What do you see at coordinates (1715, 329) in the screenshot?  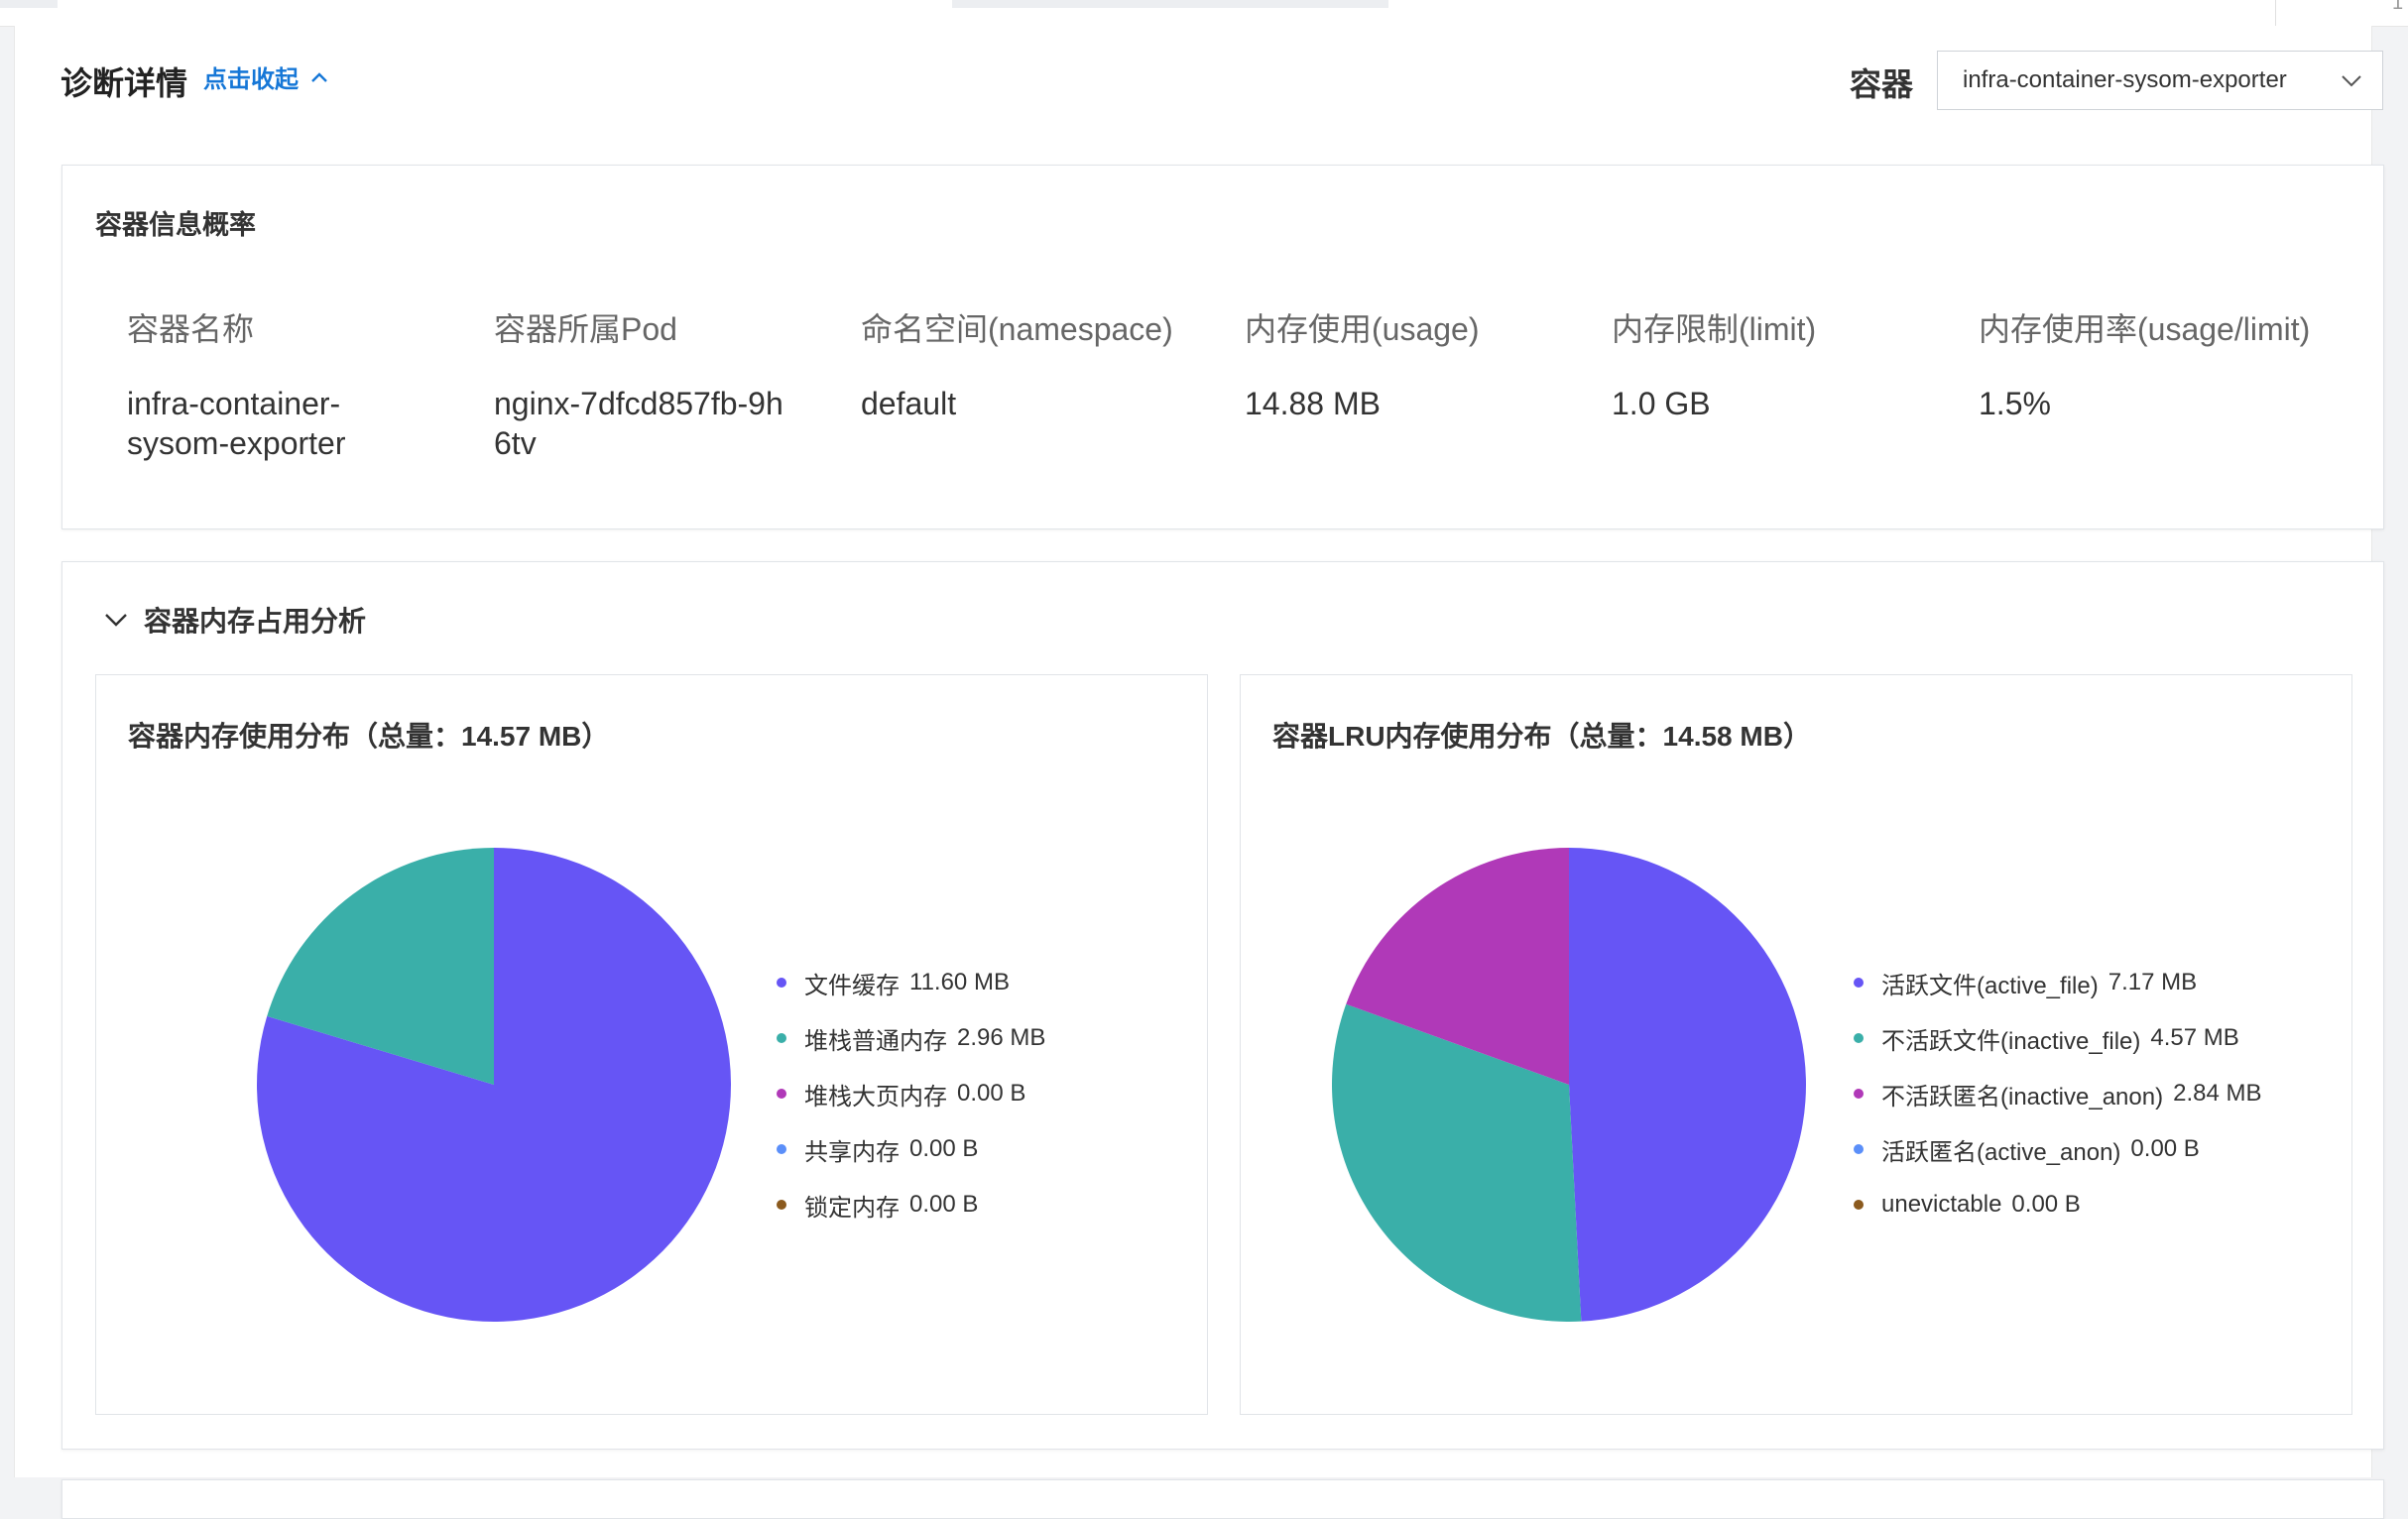 I see `info-column-header: 内存限制(limit)` at bounding box center [1715, 329].